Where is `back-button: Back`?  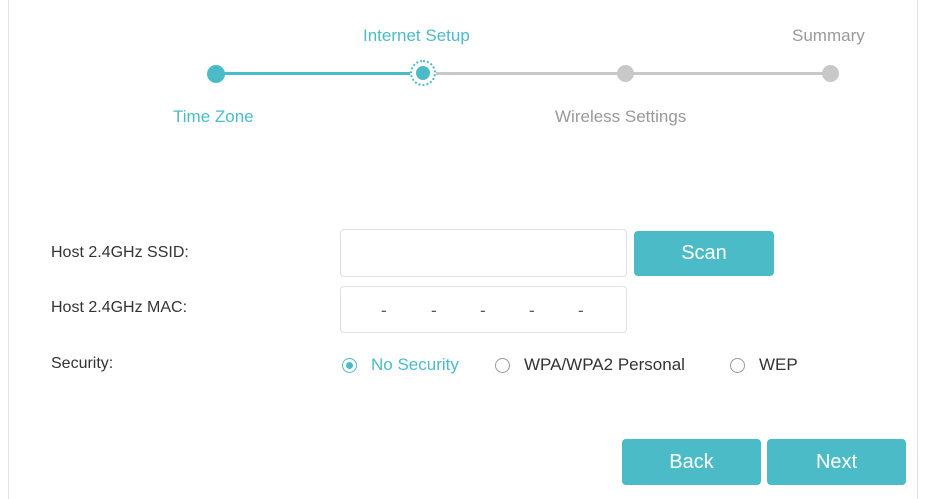 back-button: Back is located at coordinates (691, 462).